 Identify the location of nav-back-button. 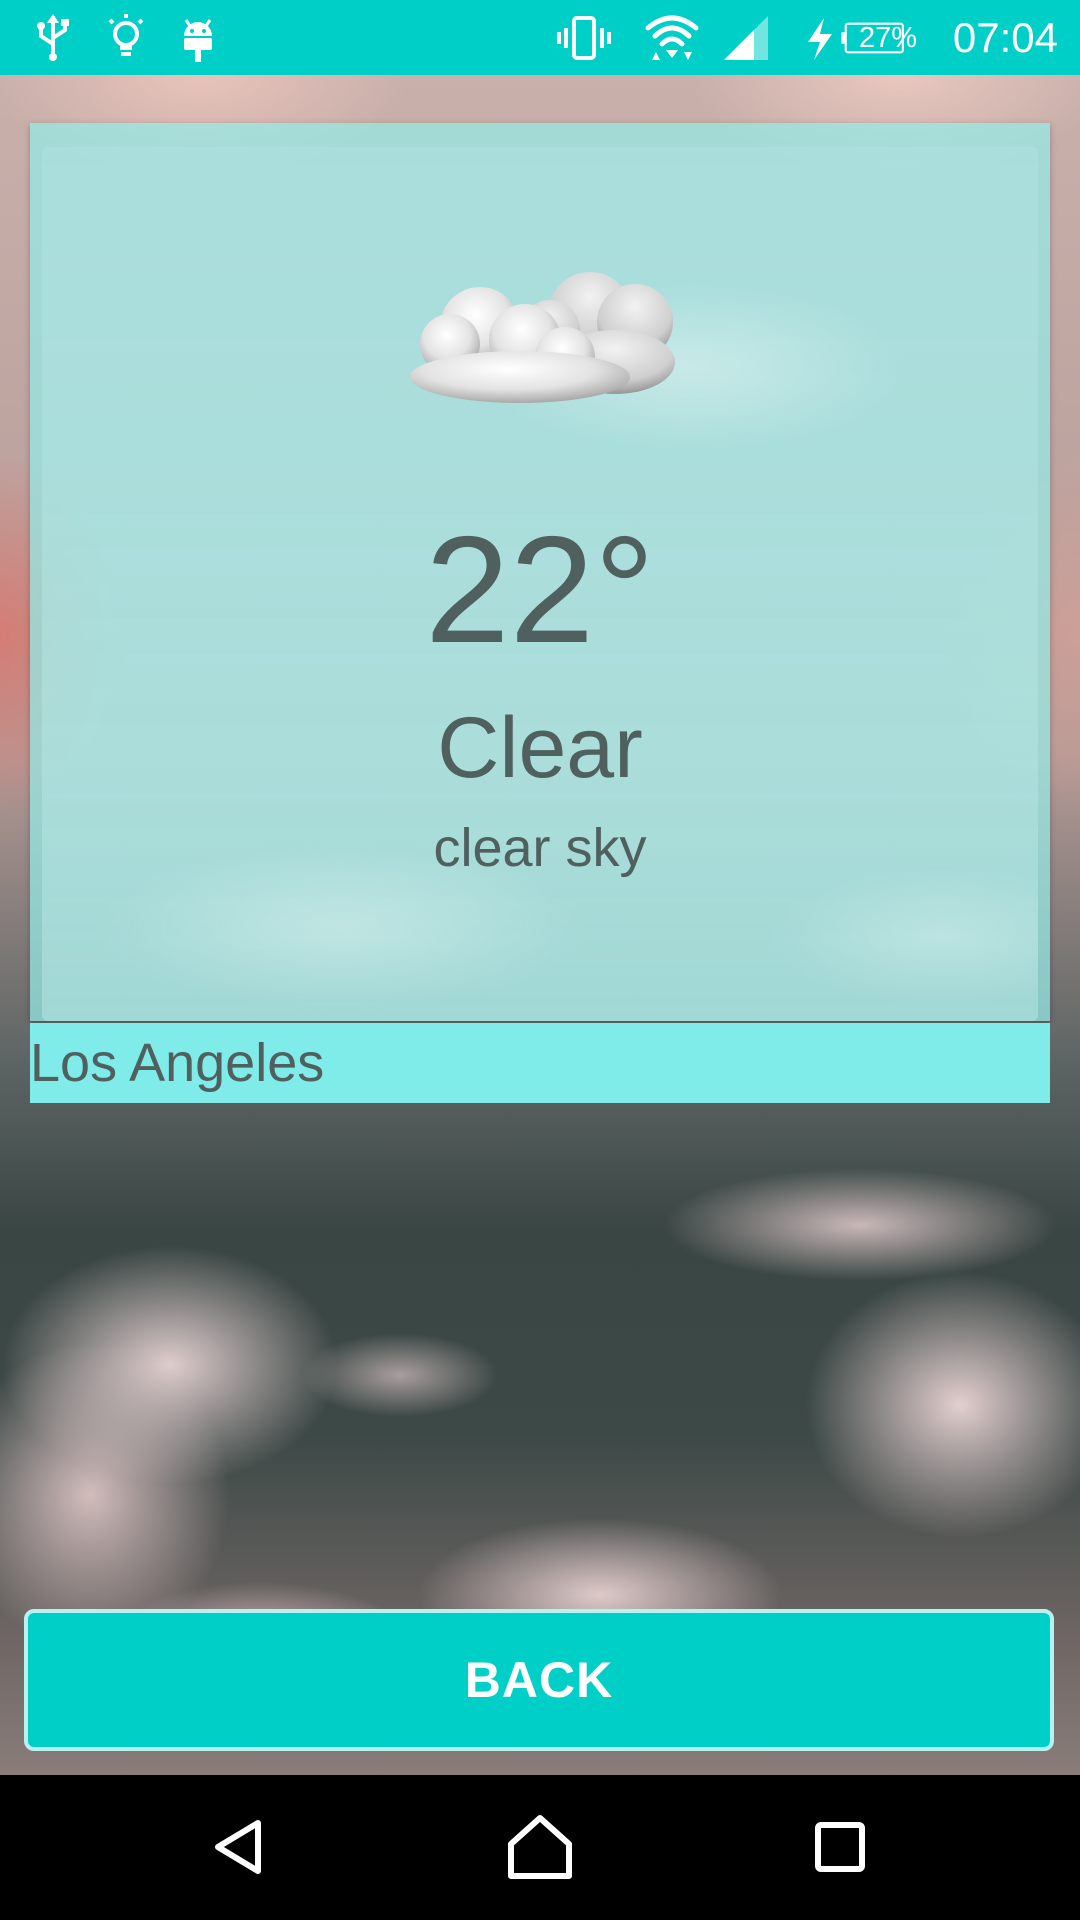
(240, 1847).